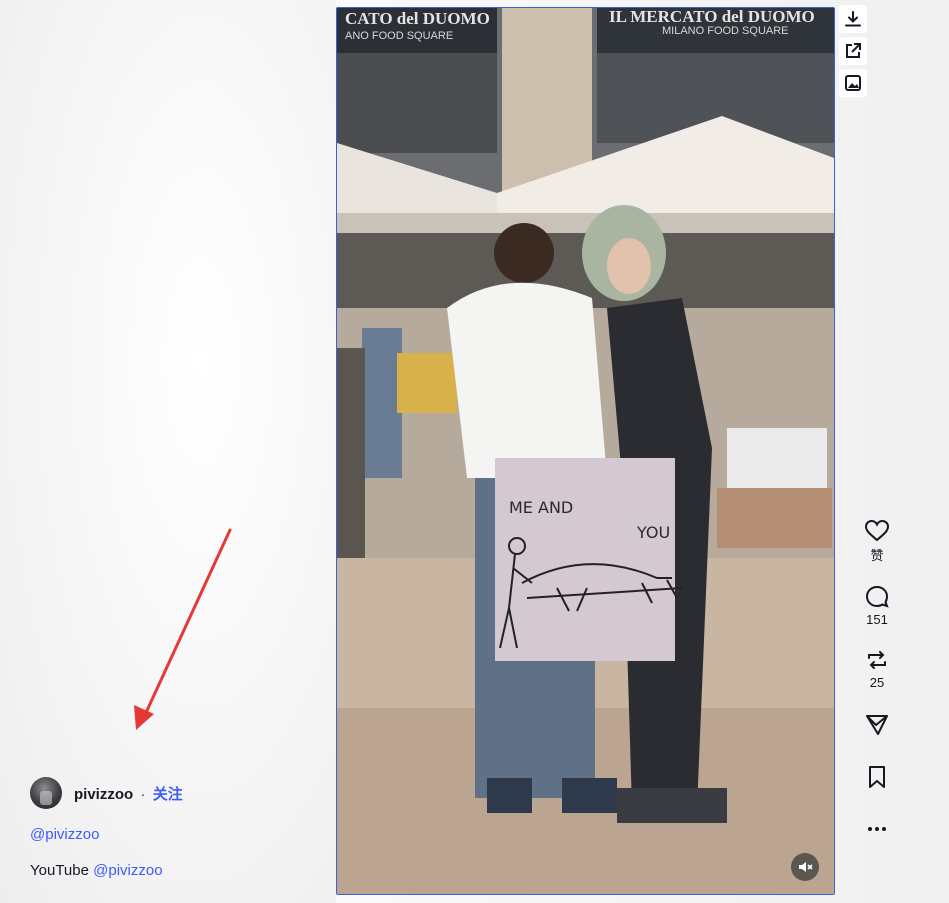 This screenshot has width=949, height=903. I want to click on share-action, so click(877, 725).